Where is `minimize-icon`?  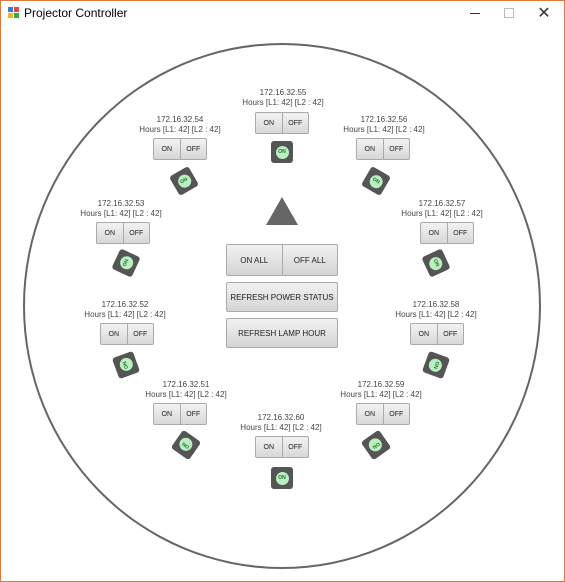
minimize-icon is located at coordinates (475, 13).